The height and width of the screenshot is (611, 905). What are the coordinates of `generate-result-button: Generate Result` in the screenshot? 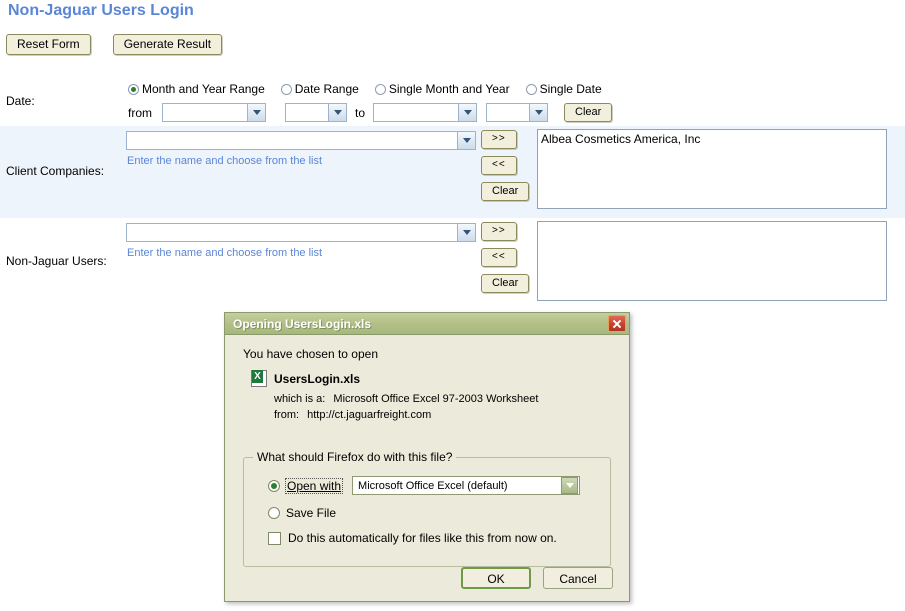 It's located at (167, 44).